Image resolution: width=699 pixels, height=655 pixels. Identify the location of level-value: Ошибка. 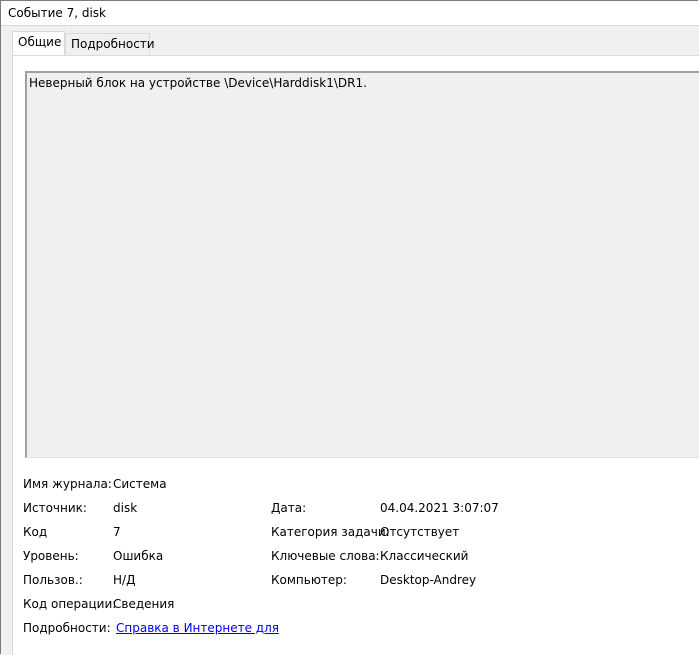
(138, 556).